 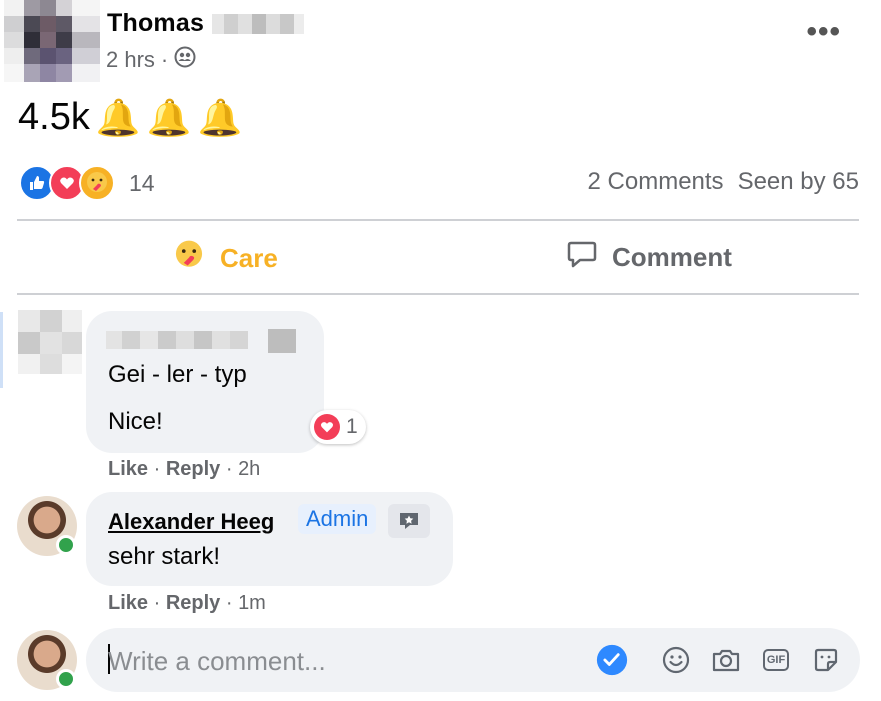 What do you see at coordinates (409, 521) in the screenshot?
I see `admin-star-badge` at bounding box center [409, 521].